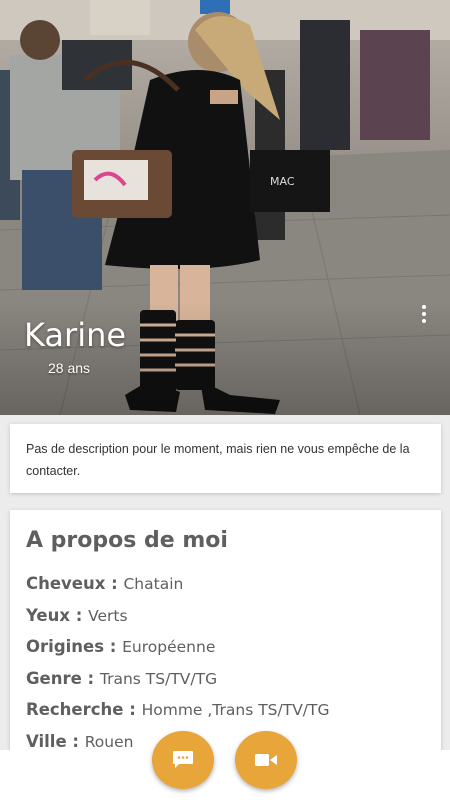 The width and height of the screenshot is (450, 800). I want to click on profile-age: 28 ans, so click(69, 368).